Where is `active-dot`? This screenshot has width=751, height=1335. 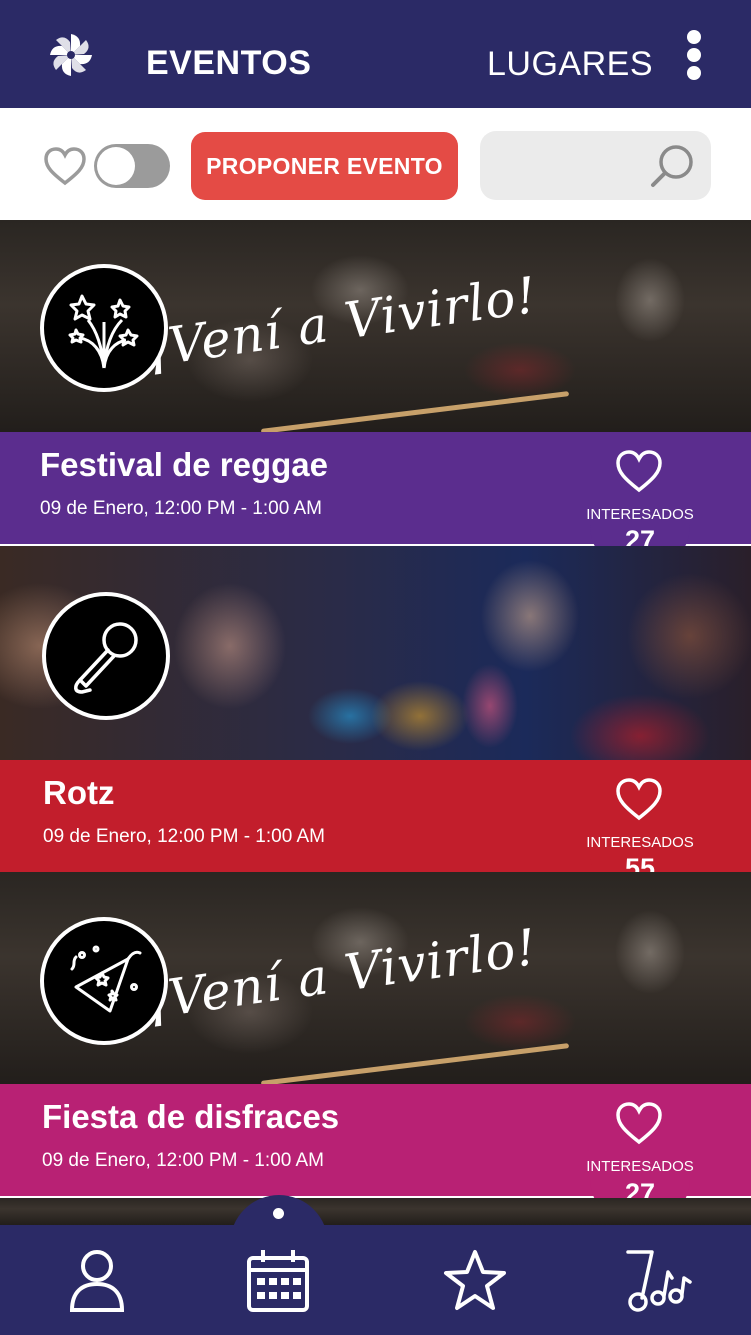 active-dot is located at coordinates (278, 1213).